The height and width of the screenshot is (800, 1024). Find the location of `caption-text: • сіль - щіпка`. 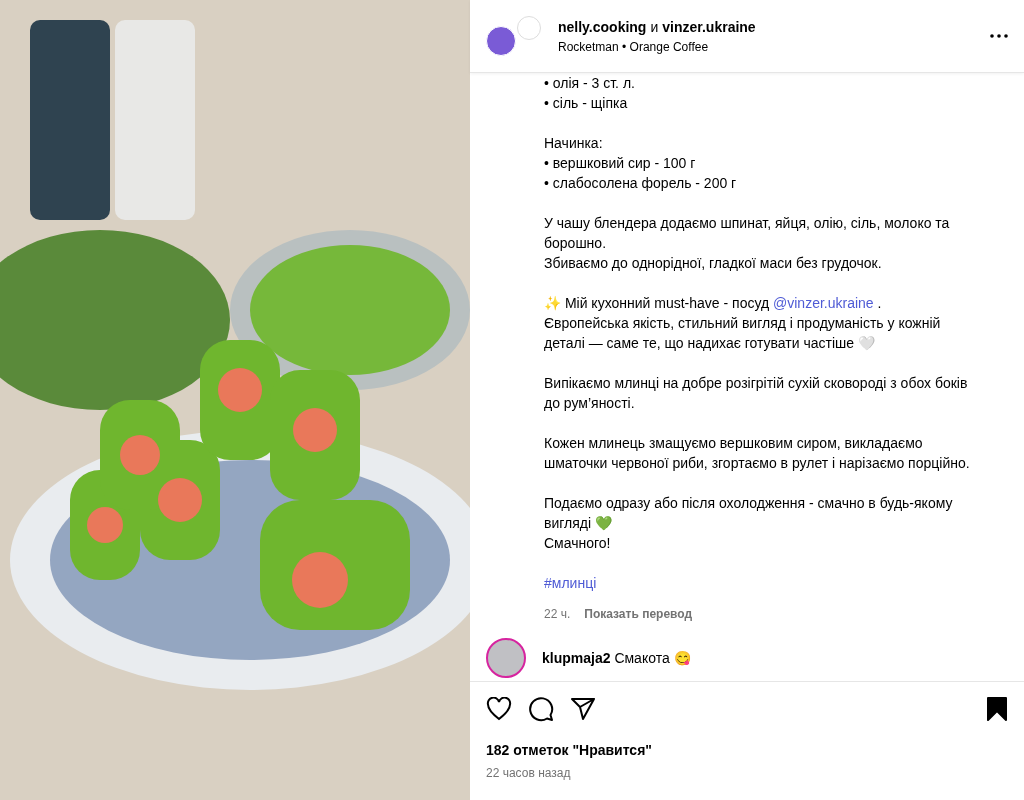

caption-text: • сіль - щіпка is located at coordinates (586, 103).